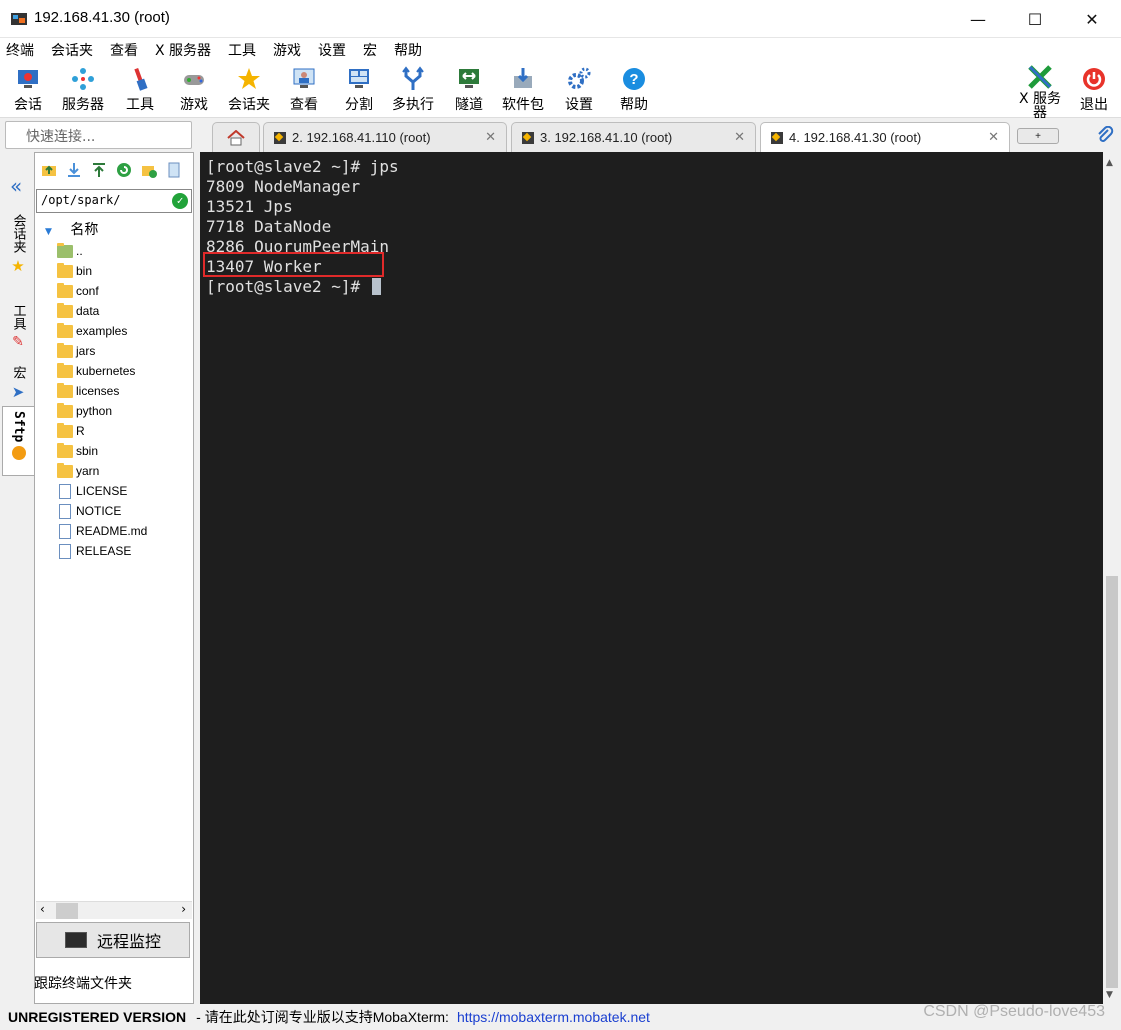  I want to click on side-tab-sessions: 会话夹 ★, so click(18, 242).